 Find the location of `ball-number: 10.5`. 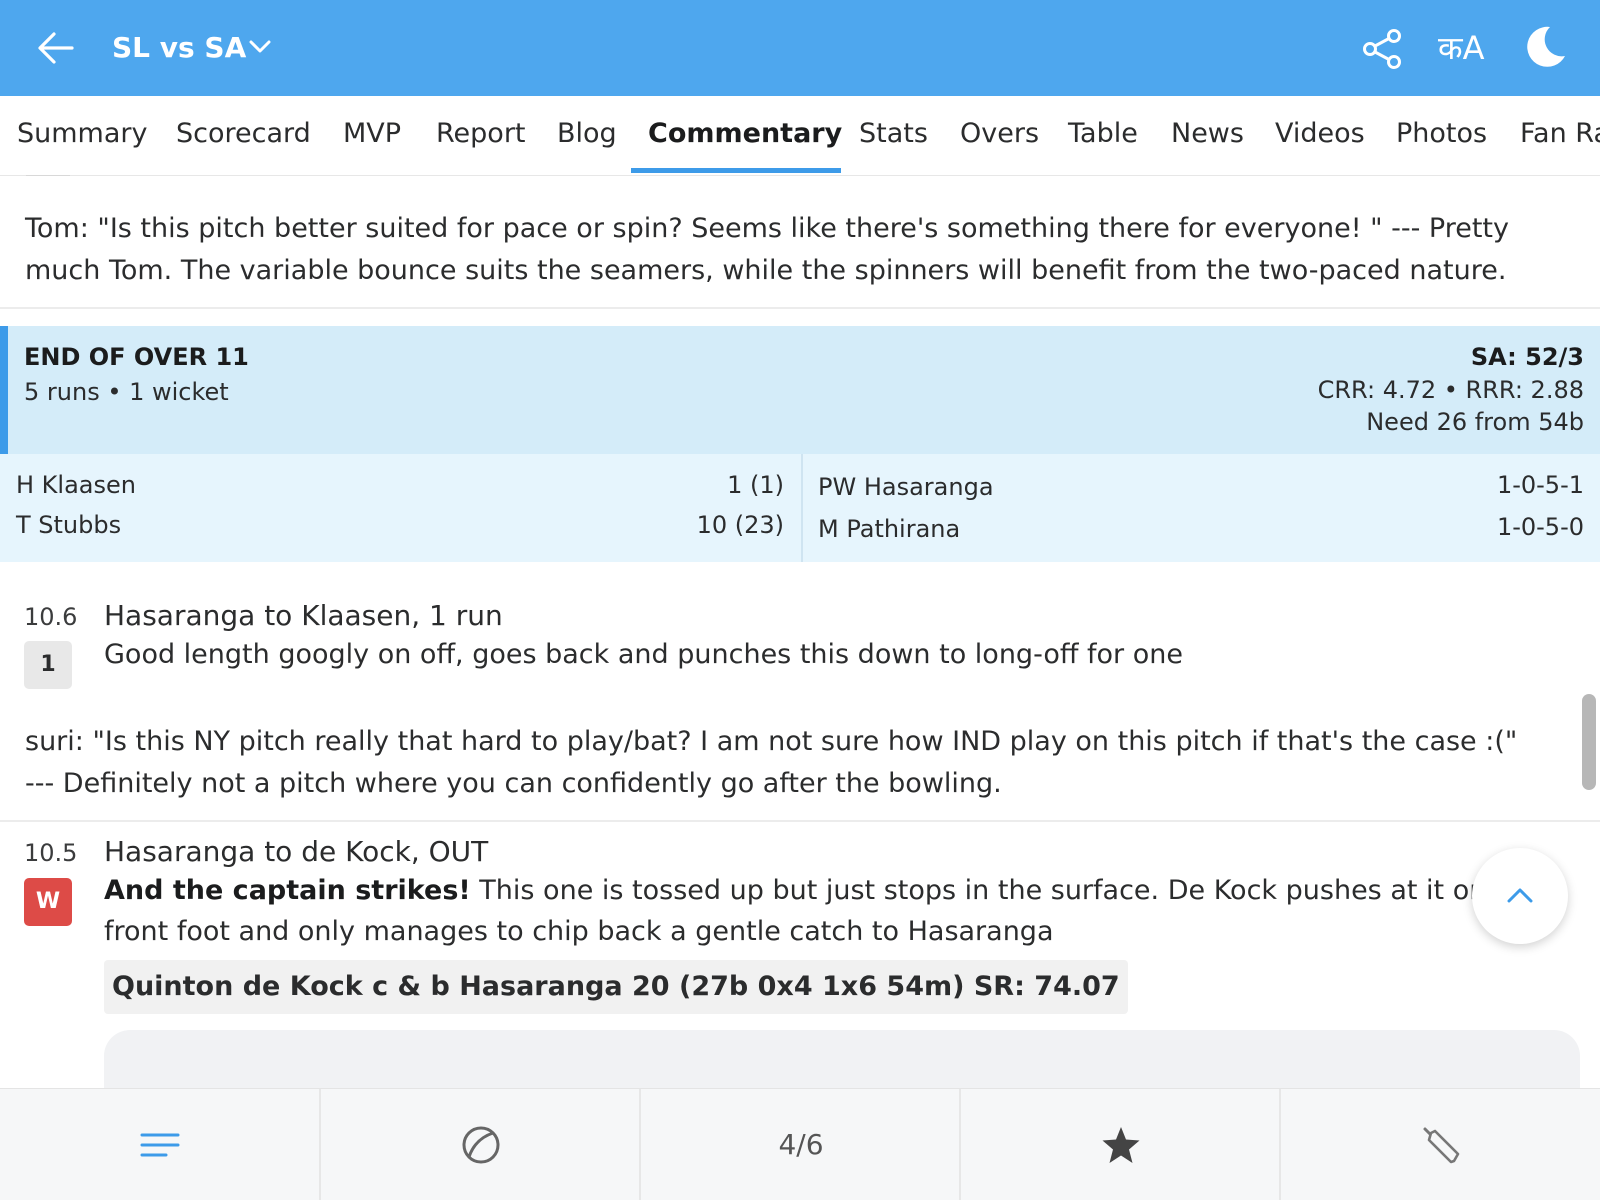

ball-number: 10.5 is located at coordinates (51, 853).